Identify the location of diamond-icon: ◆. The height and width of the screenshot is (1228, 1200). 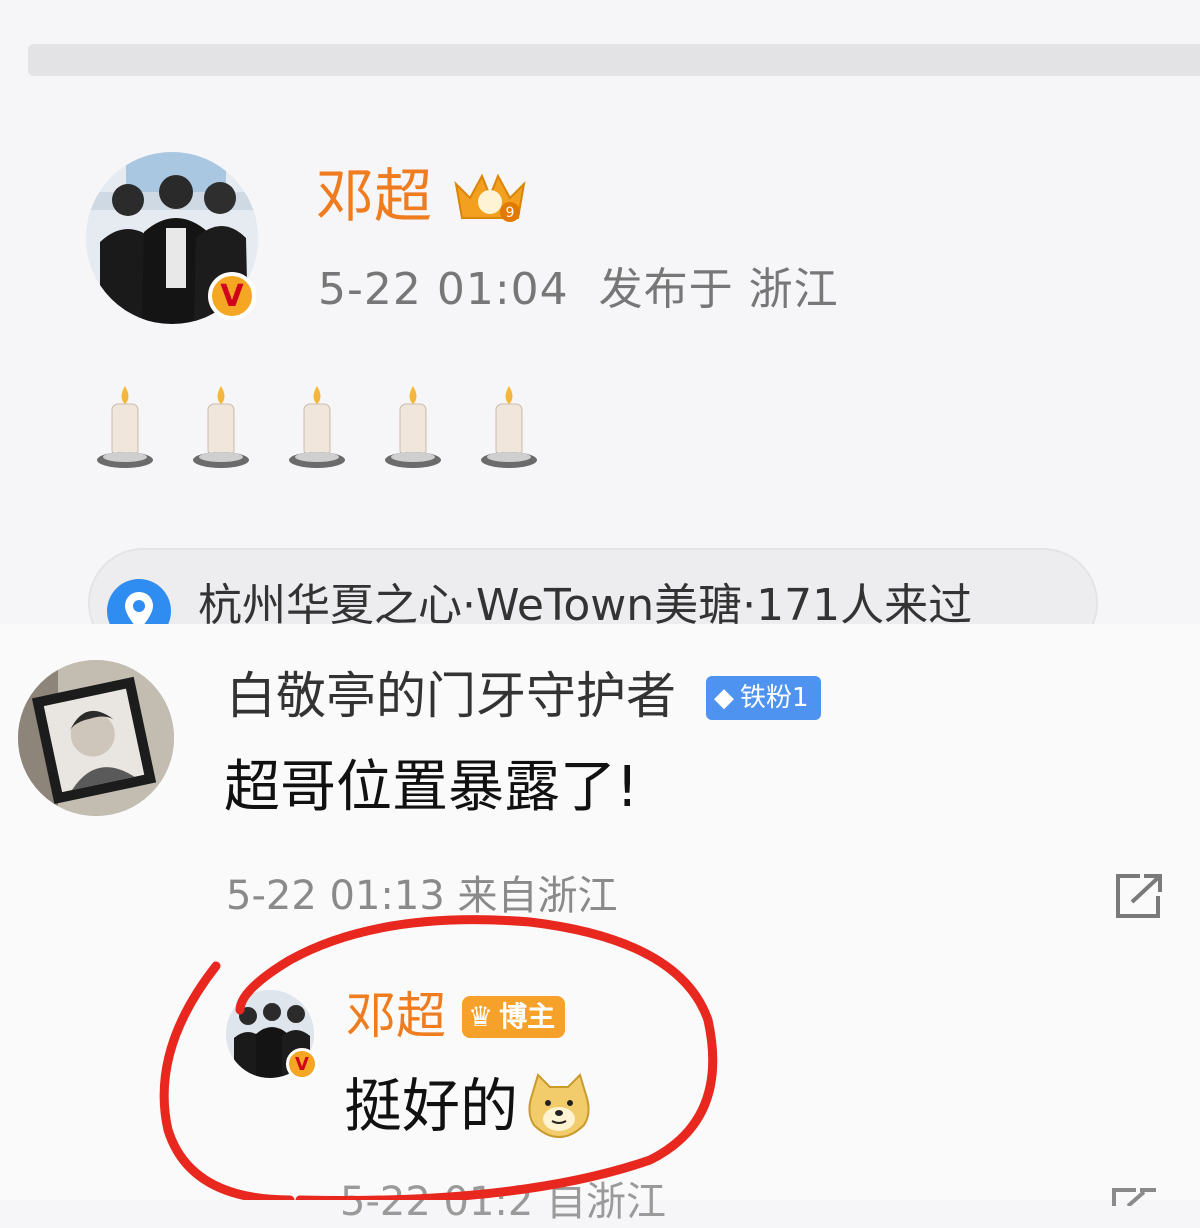
(724, 698).